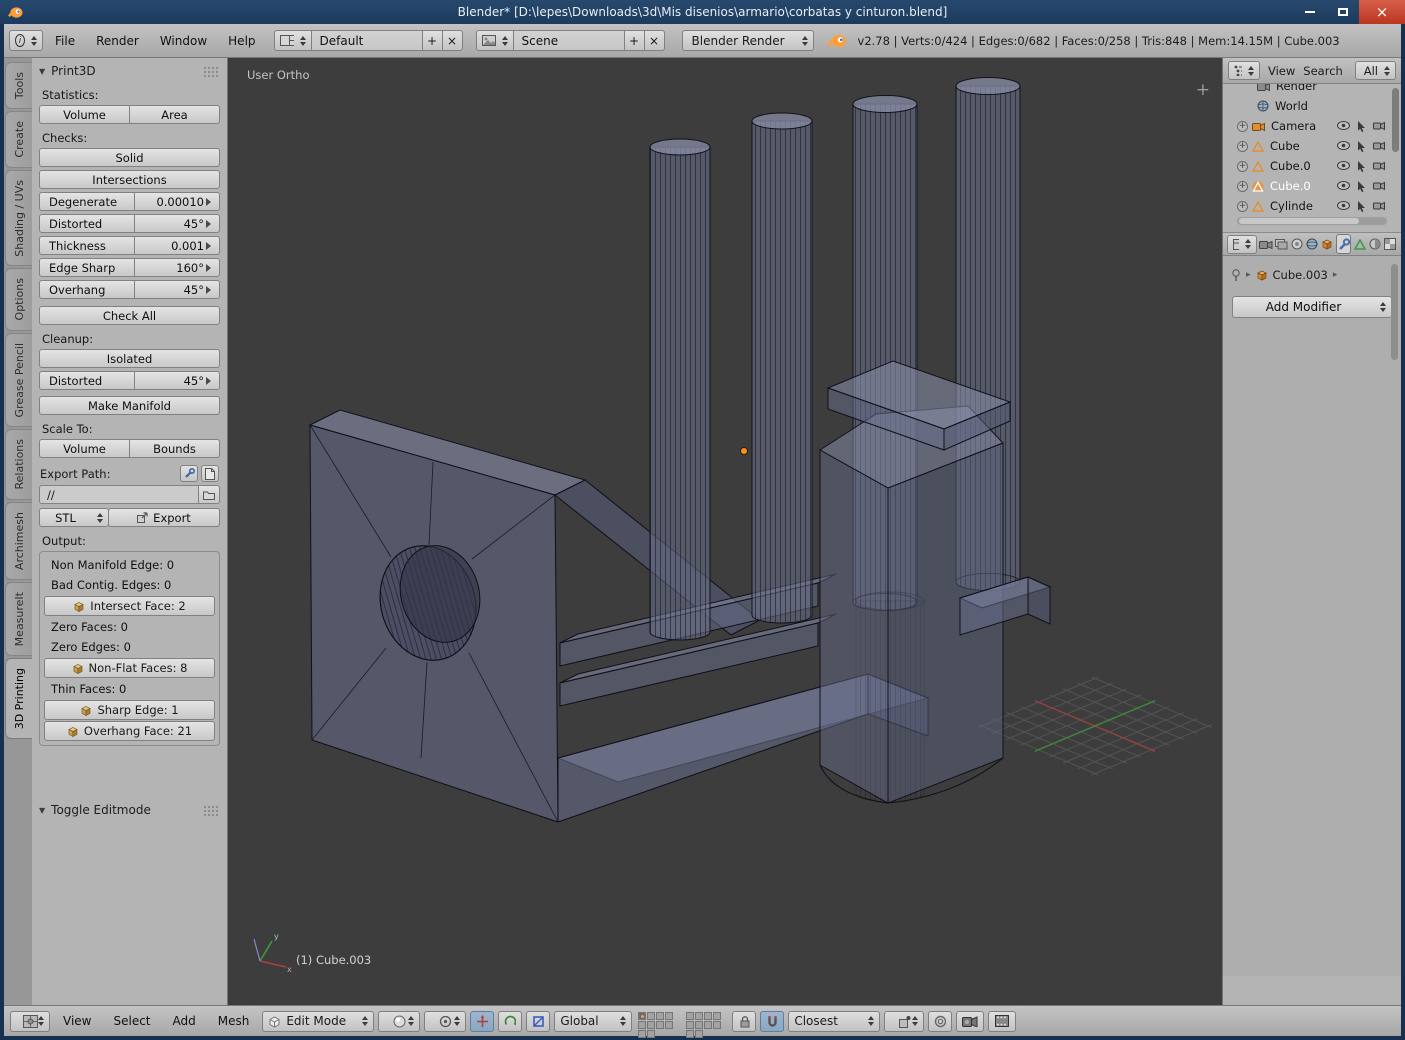 This screenshot has width=1405, height=1040. Describe the element at coordinates (1312, 205) in the screenshot. I see `outliner-item-cylinder: + Cylinde` at that location.